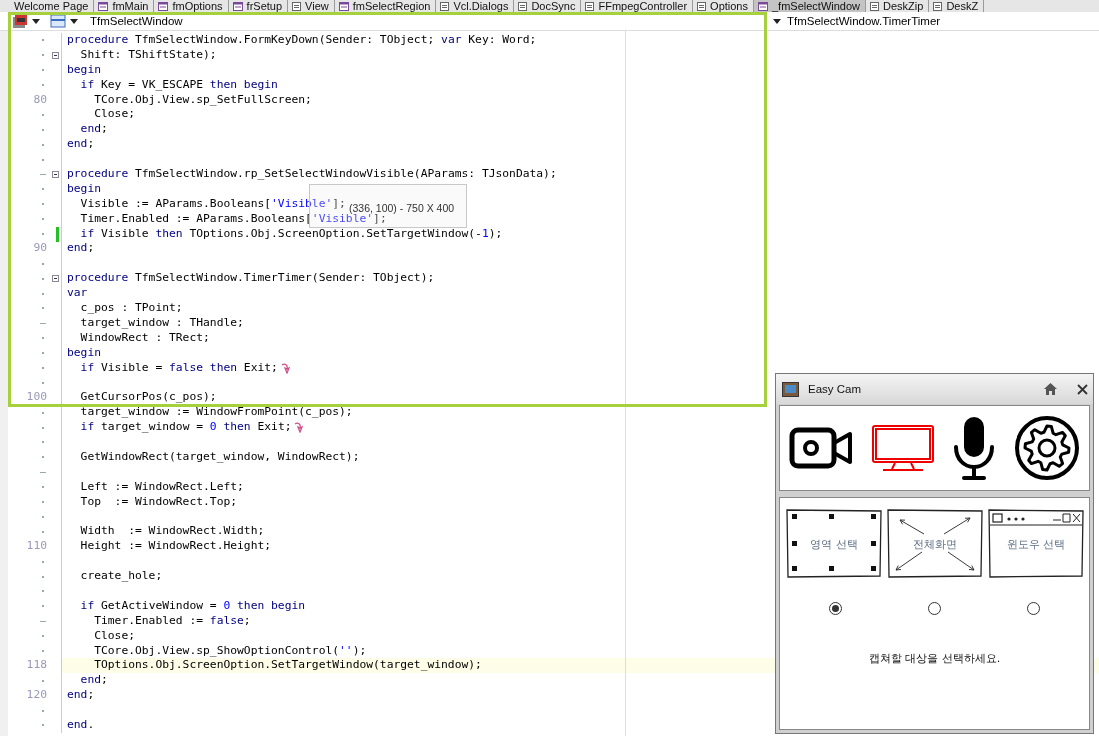  Describe the element at coordinates (311, 6) in the screenshot. I see `editor-tab: View` at that location.